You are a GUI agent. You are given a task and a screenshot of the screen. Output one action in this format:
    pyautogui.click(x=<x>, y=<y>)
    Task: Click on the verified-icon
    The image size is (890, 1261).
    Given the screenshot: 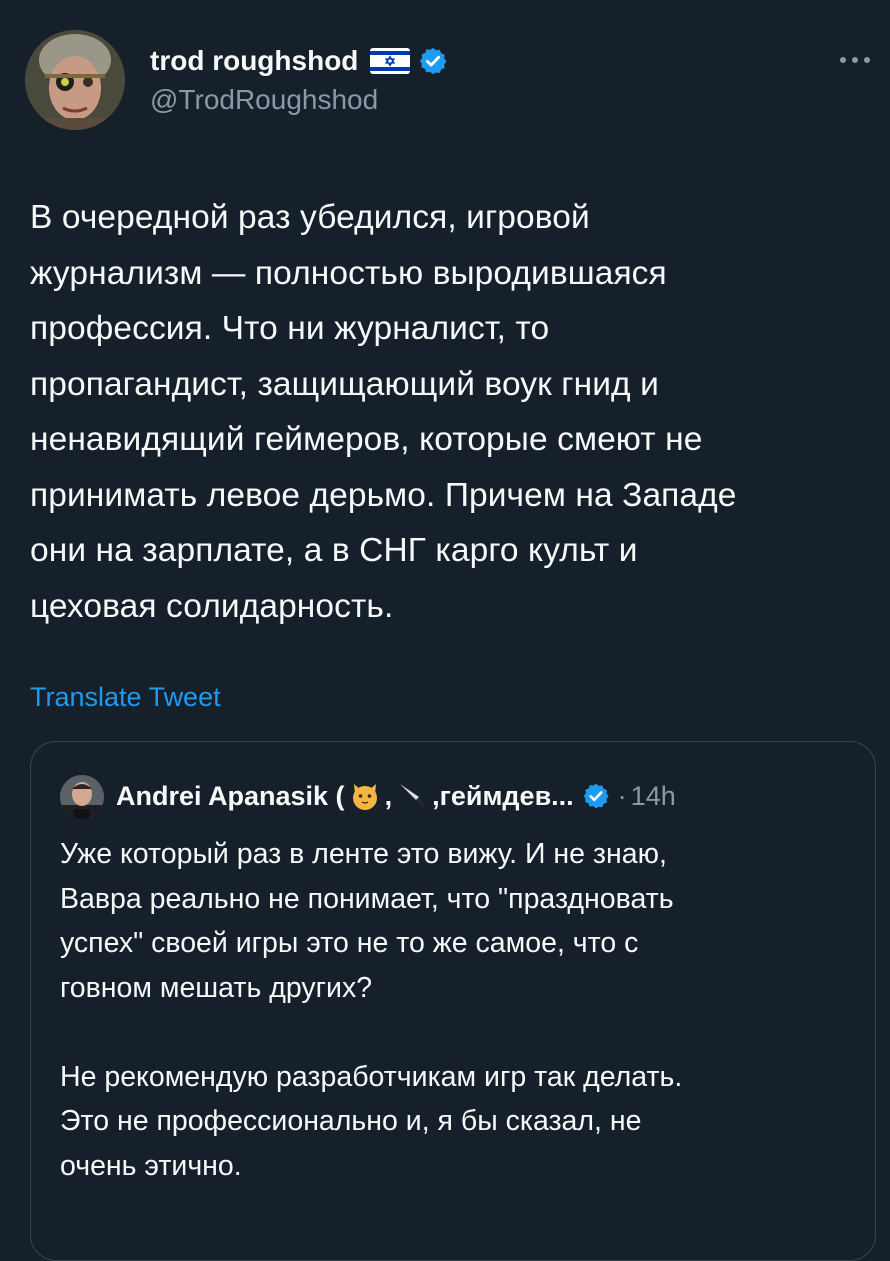 What is the action you would take?
    pyautogui.click(x=433, y=61)
    